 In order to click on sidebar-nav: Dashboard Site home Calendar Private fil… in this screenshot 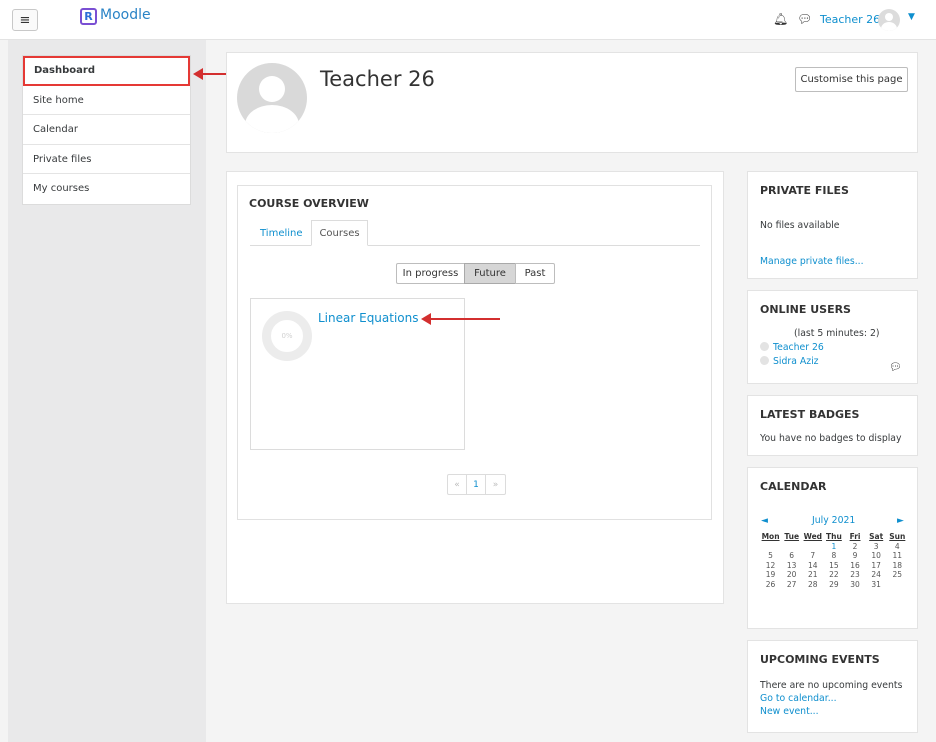, I will do `click(106, 130)`.